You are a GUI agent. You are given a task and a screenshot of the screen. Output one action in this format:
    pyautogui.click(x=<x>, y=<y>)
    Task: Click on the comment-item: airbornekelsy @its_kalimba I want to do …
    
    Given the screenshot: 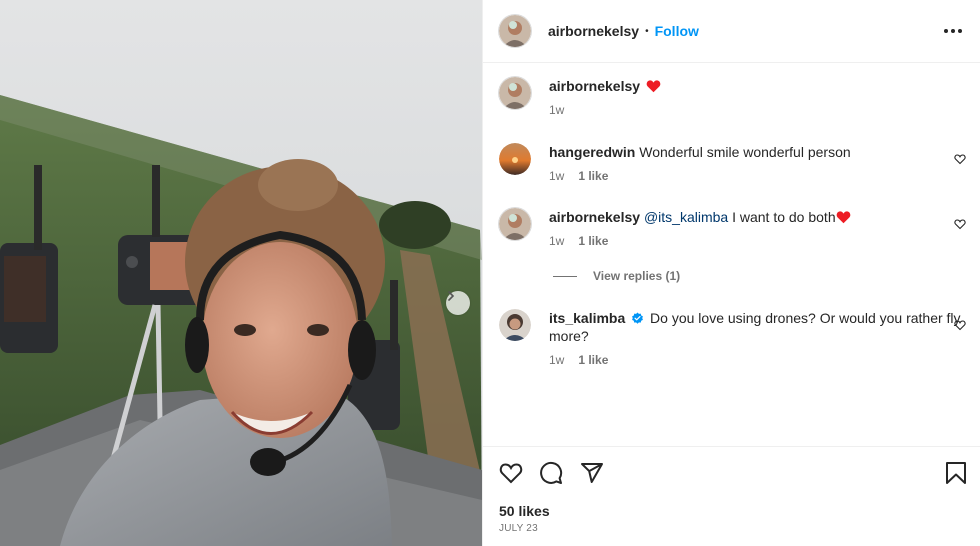 What is the action you would take?
    pyautogui.click(x=732, y=229)
    